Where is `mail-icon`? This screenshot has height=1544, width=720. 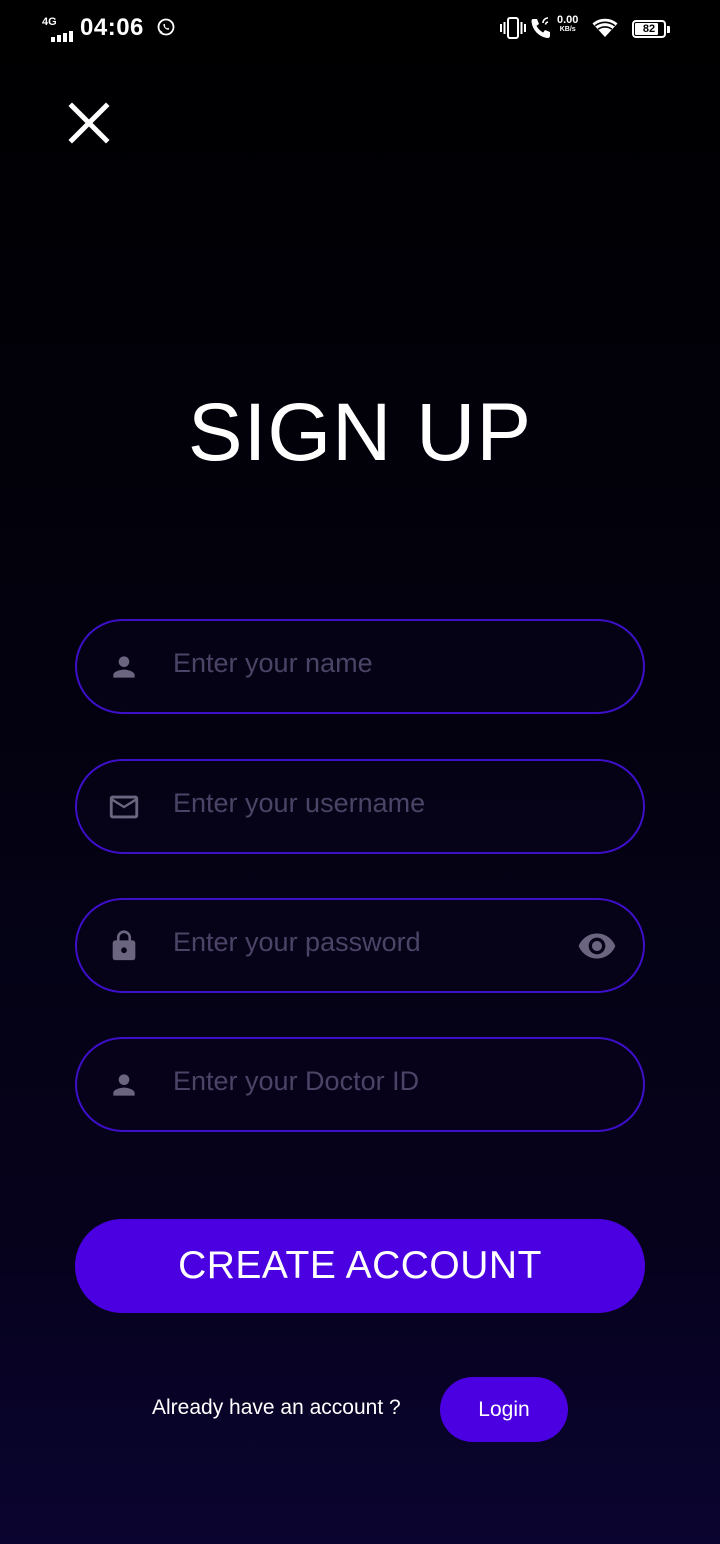
mail-icon is located at coordinates (124, 807).